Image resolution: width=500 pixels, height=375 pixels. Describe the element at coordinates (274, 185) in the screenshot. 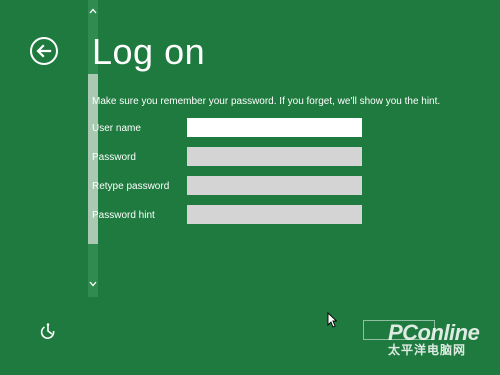

I see `retype-password-input` at that location.